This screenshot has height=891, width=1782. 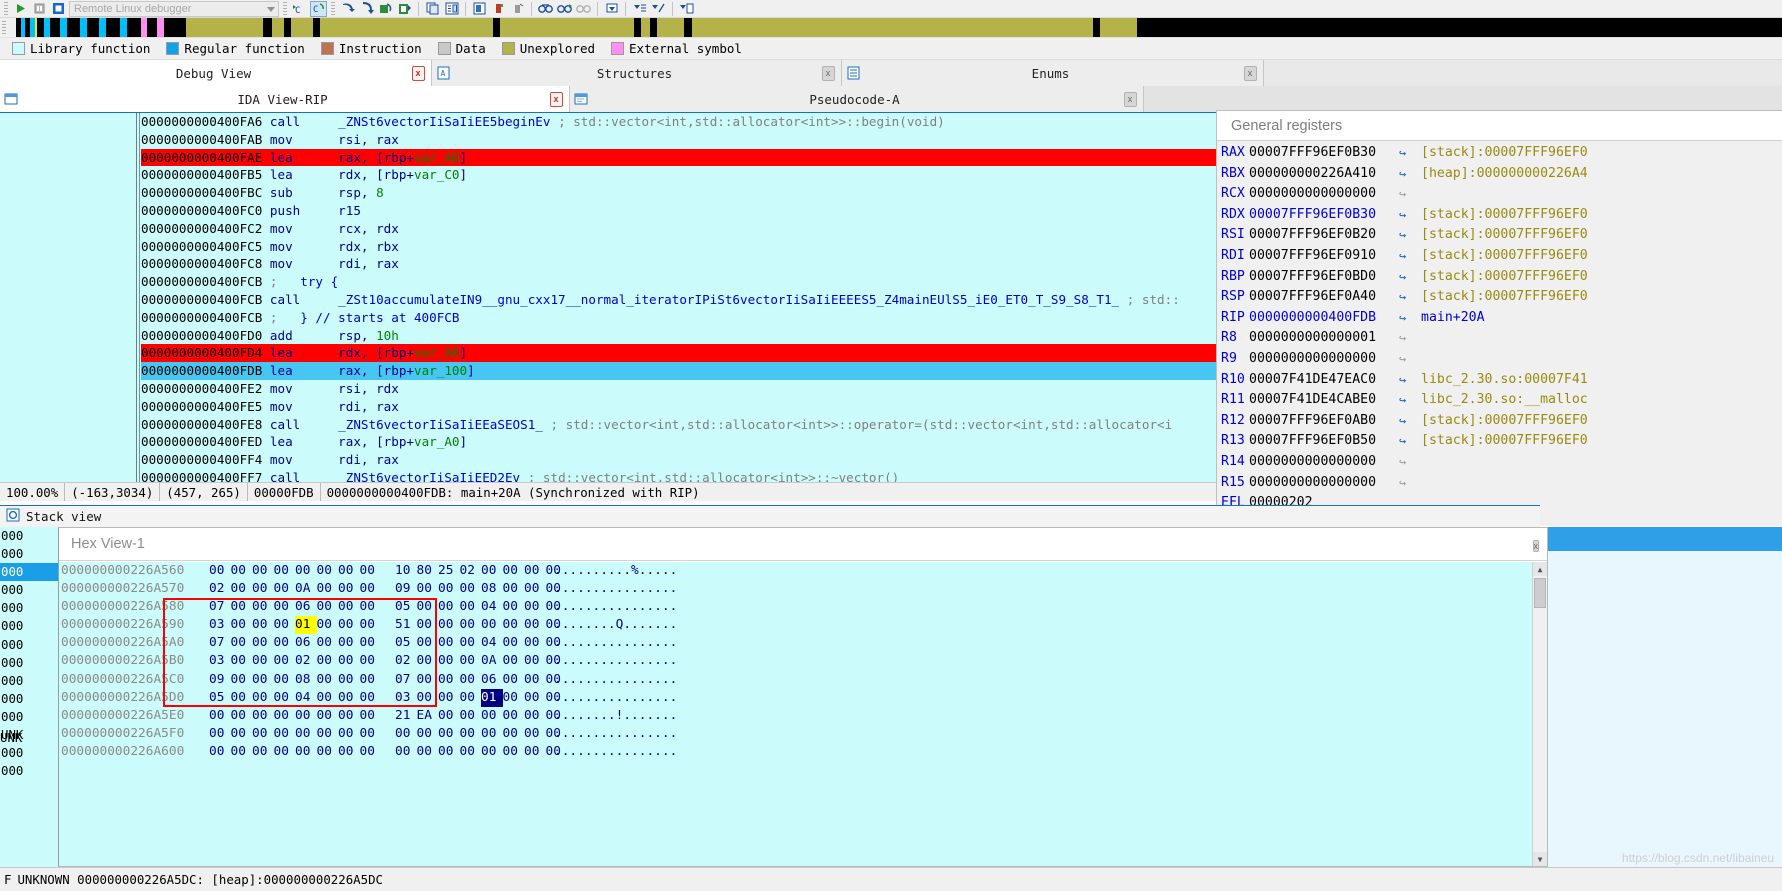 What do you see at coordinates (492, 643) in the screenshot?
I see `hex-byte: 04` at bounding box center [492, 643].